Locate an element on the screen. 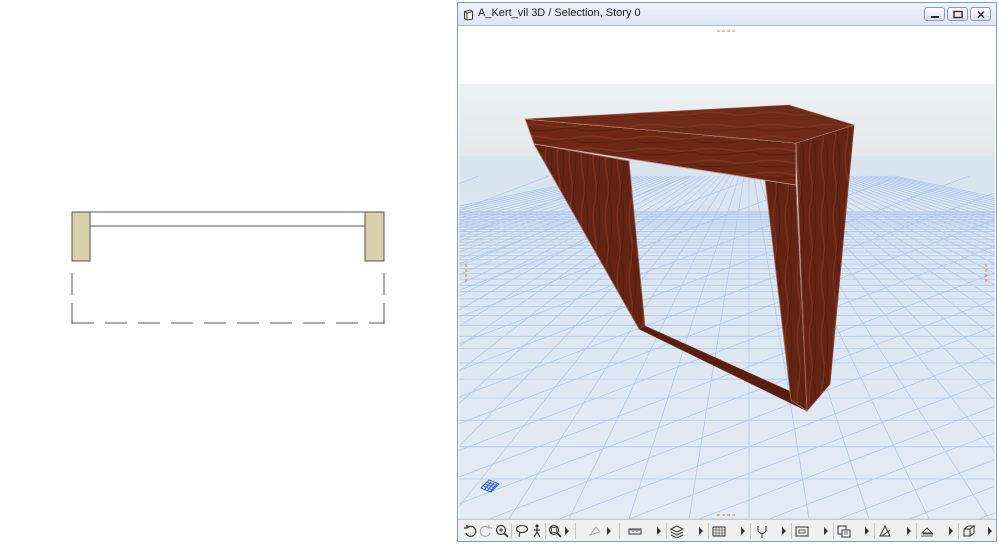 The width and height of the screenshot is (999, 548). hatch-icon is located at coordinates (719, 530).